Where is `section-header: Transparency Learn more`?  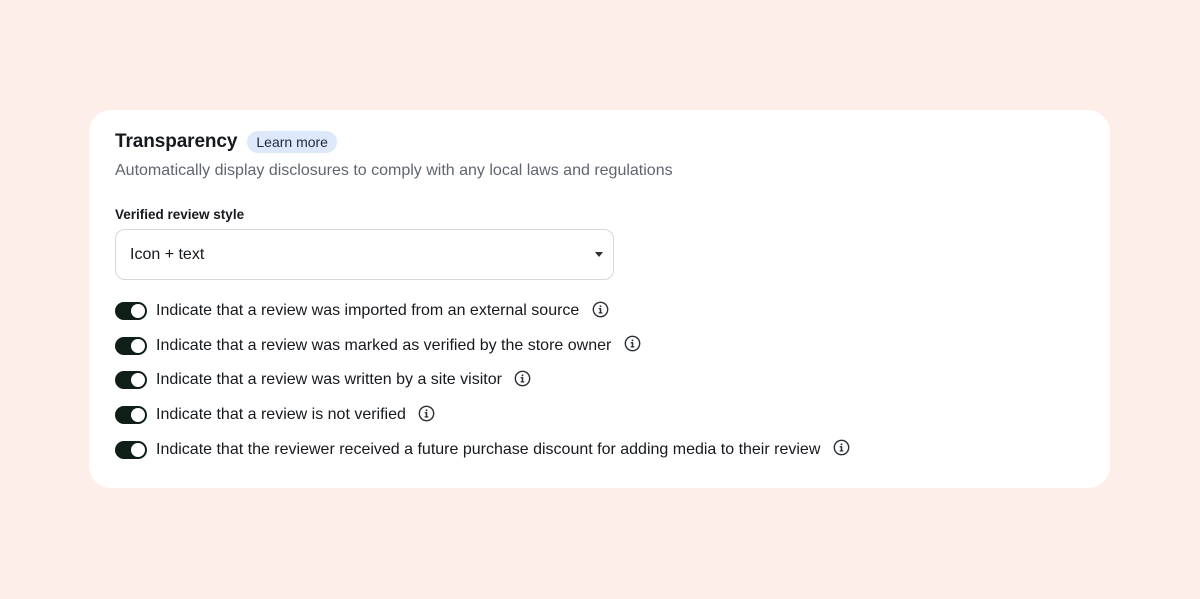
section-header: Transparency Learn more is located at coordinates (599, 142).